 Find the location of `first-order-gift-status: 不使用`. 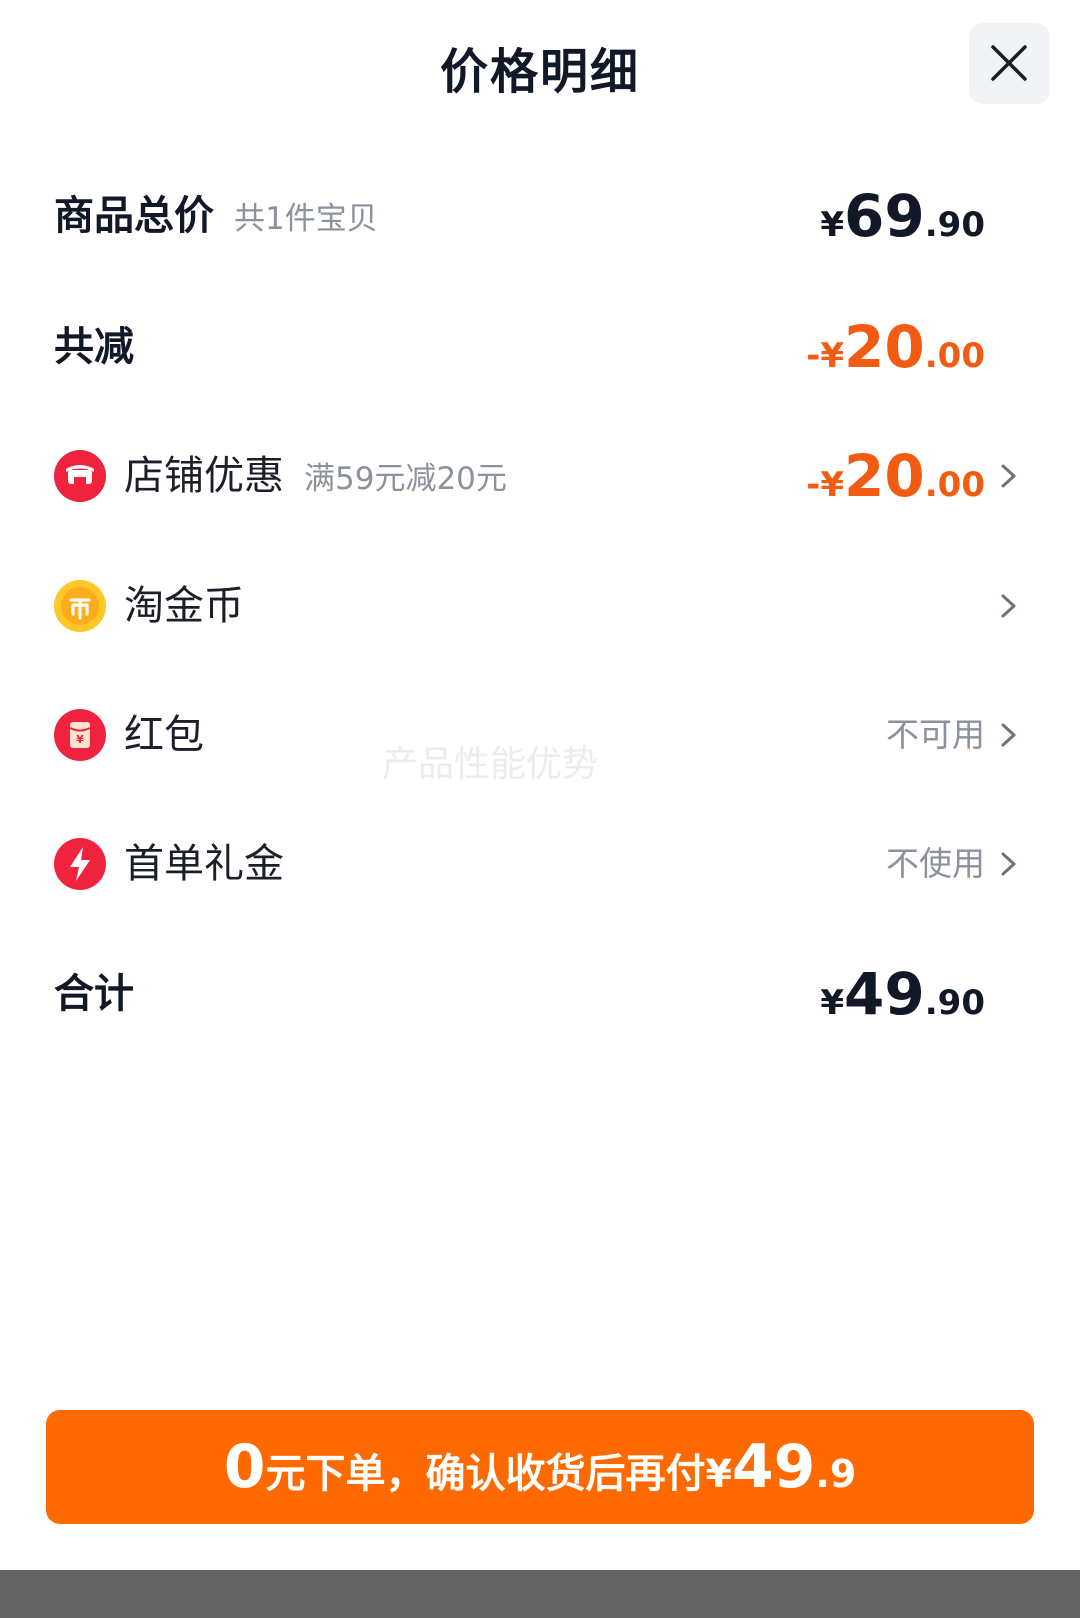

first-order-gift-status: 不使用 is located at coordinates (935, 863).